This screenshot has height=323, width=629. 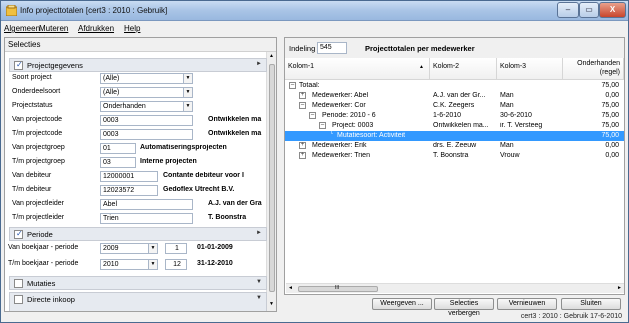 I want to click on column-header-kolom1: Kolom-1 ▲, so click(x=357, y=69).